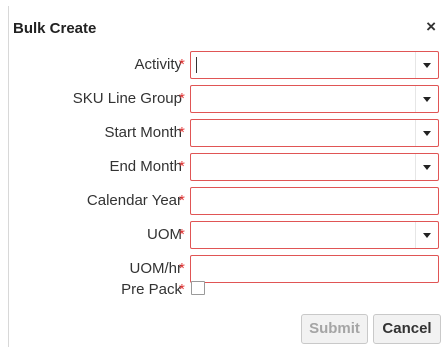 The image size is (444, 347). I want to click on activity-dropdown-button, so click(426, 65).